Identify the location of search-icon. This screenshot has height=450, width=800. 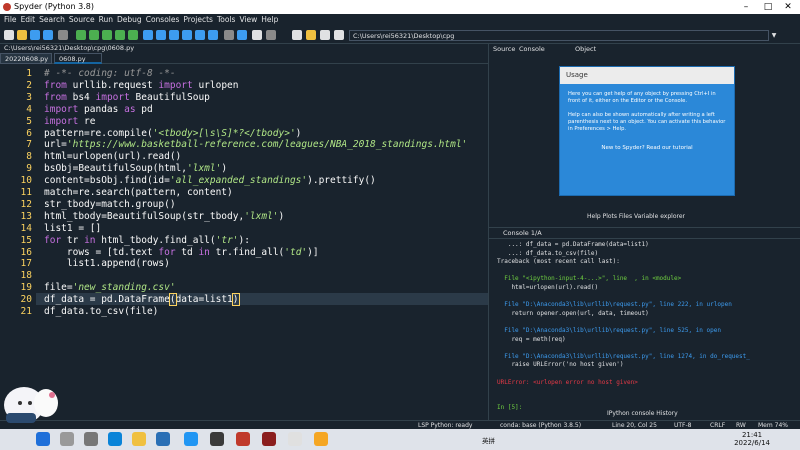
(67, 439).